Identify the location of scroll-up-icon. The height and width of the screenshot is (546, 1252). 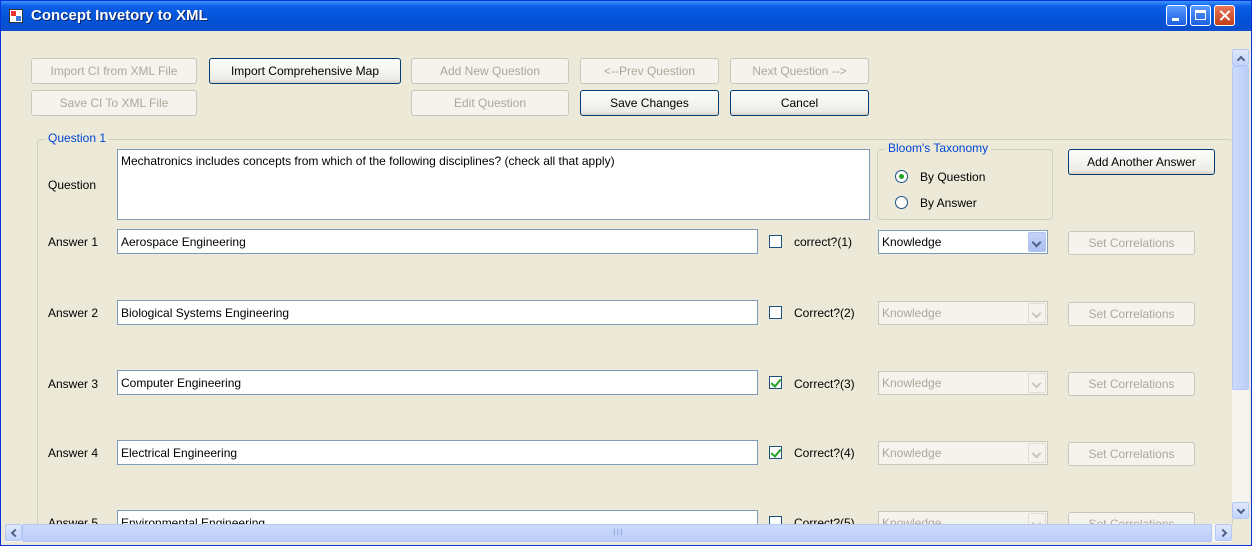
(1240, 57).